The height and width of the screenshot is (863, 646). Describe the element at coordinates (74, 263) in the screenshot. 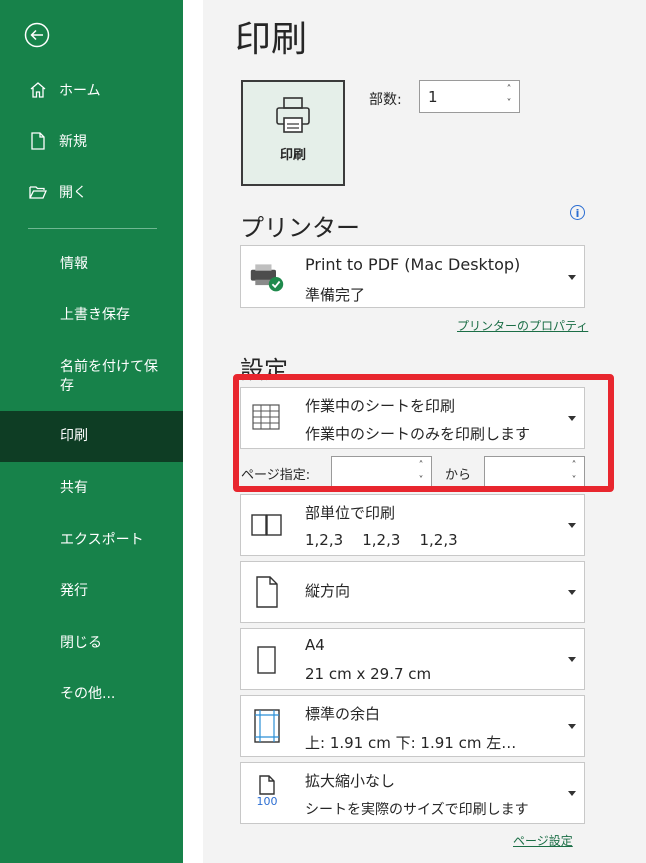

I see `sidebar-item-label: 情報` at that location.